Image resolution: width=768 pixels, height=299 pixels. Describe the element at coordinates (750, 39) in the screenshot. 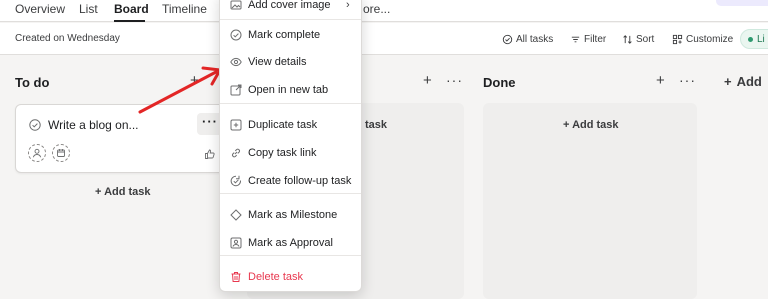

I see `status-dot` at that location.